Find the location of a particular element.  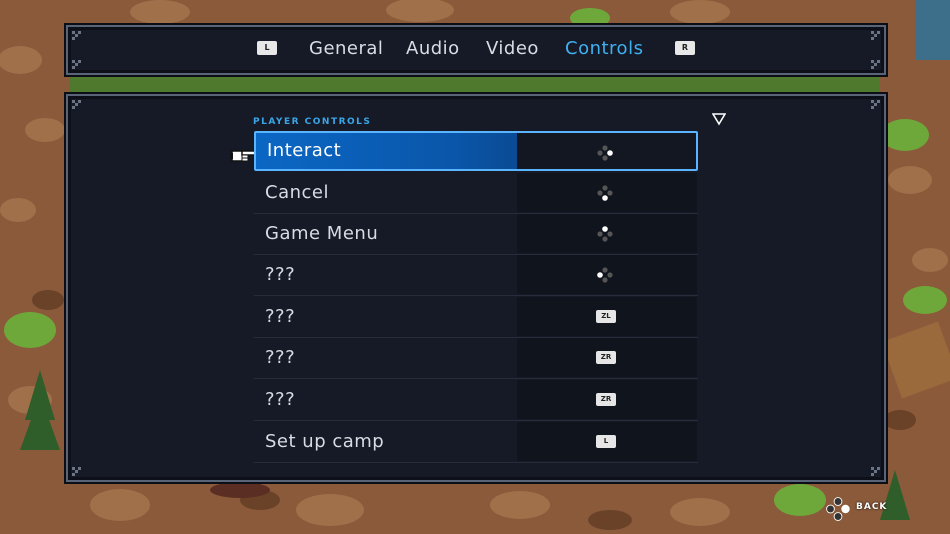

binding-slot: ZL is located at coordinates (607, 316).